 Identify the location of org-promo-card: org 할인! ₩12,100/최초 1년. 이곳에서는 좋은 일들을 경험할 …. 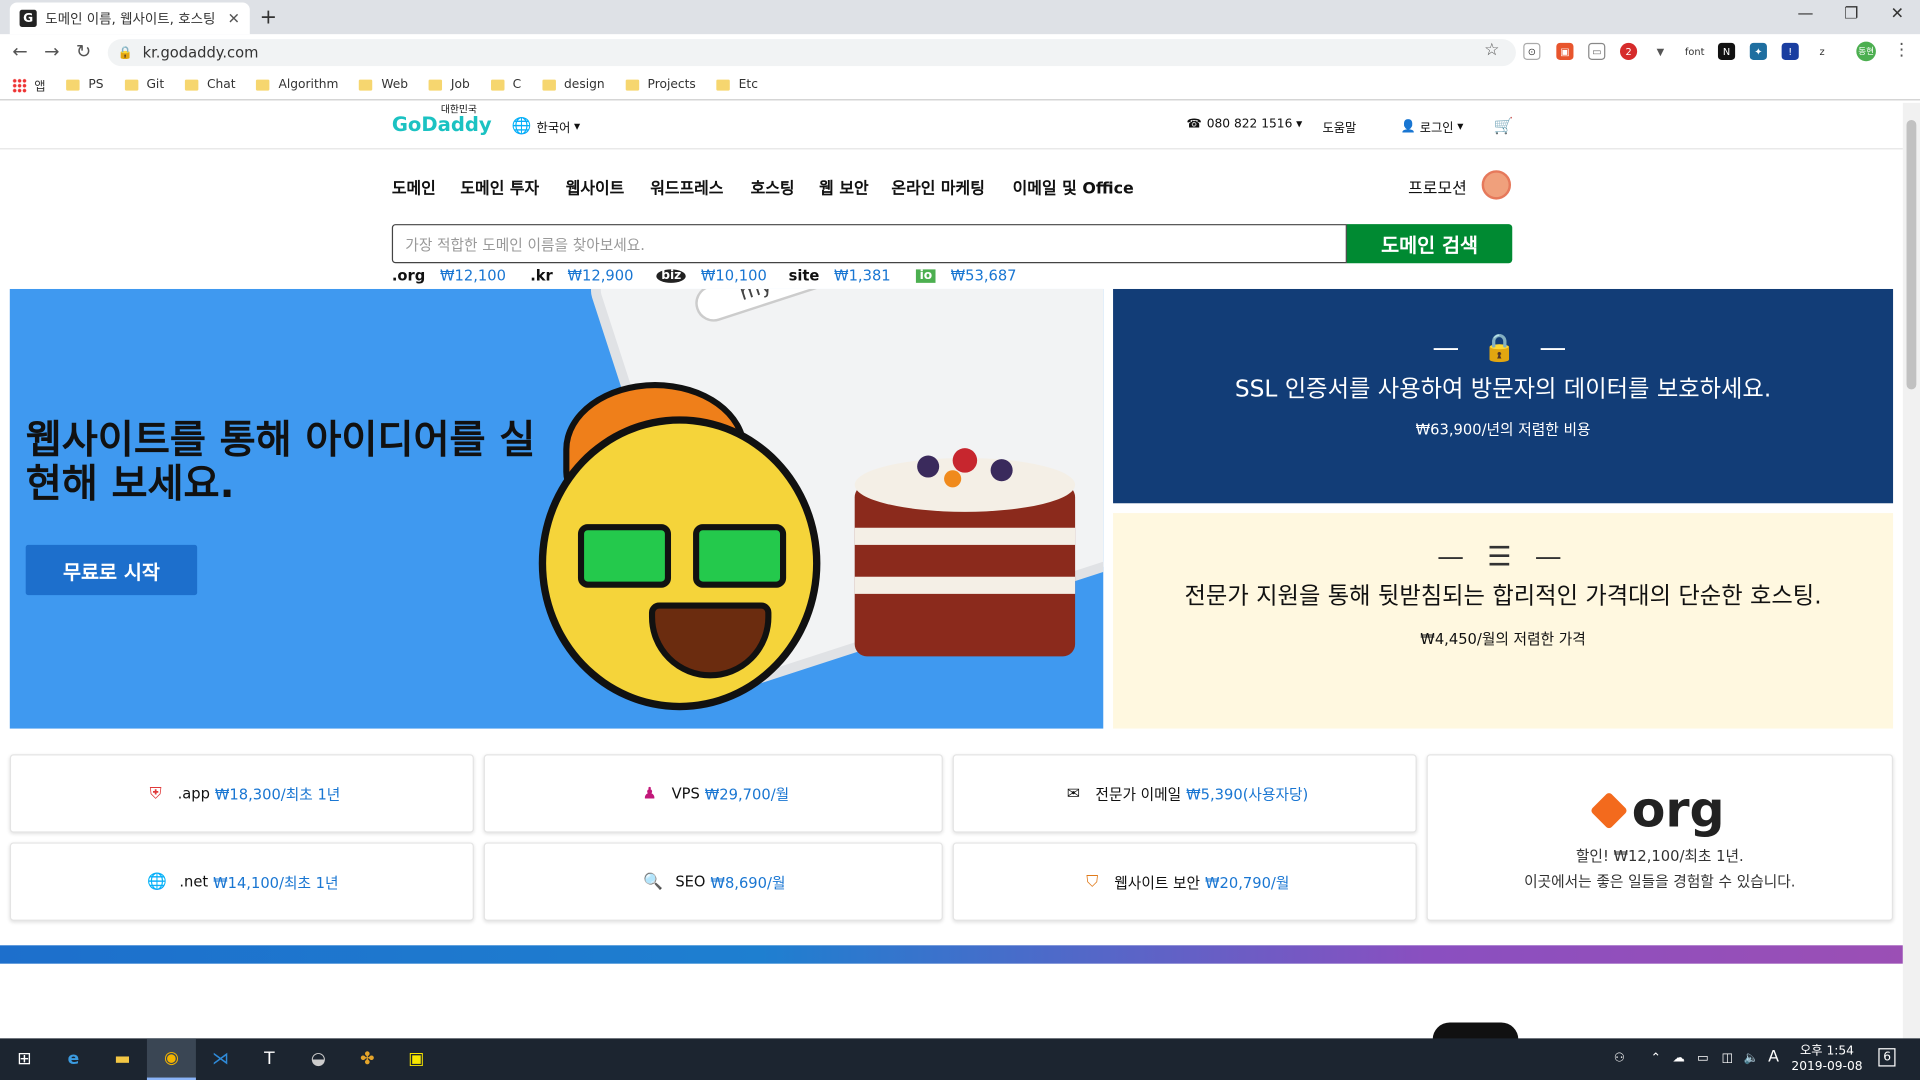
(1660, 837).